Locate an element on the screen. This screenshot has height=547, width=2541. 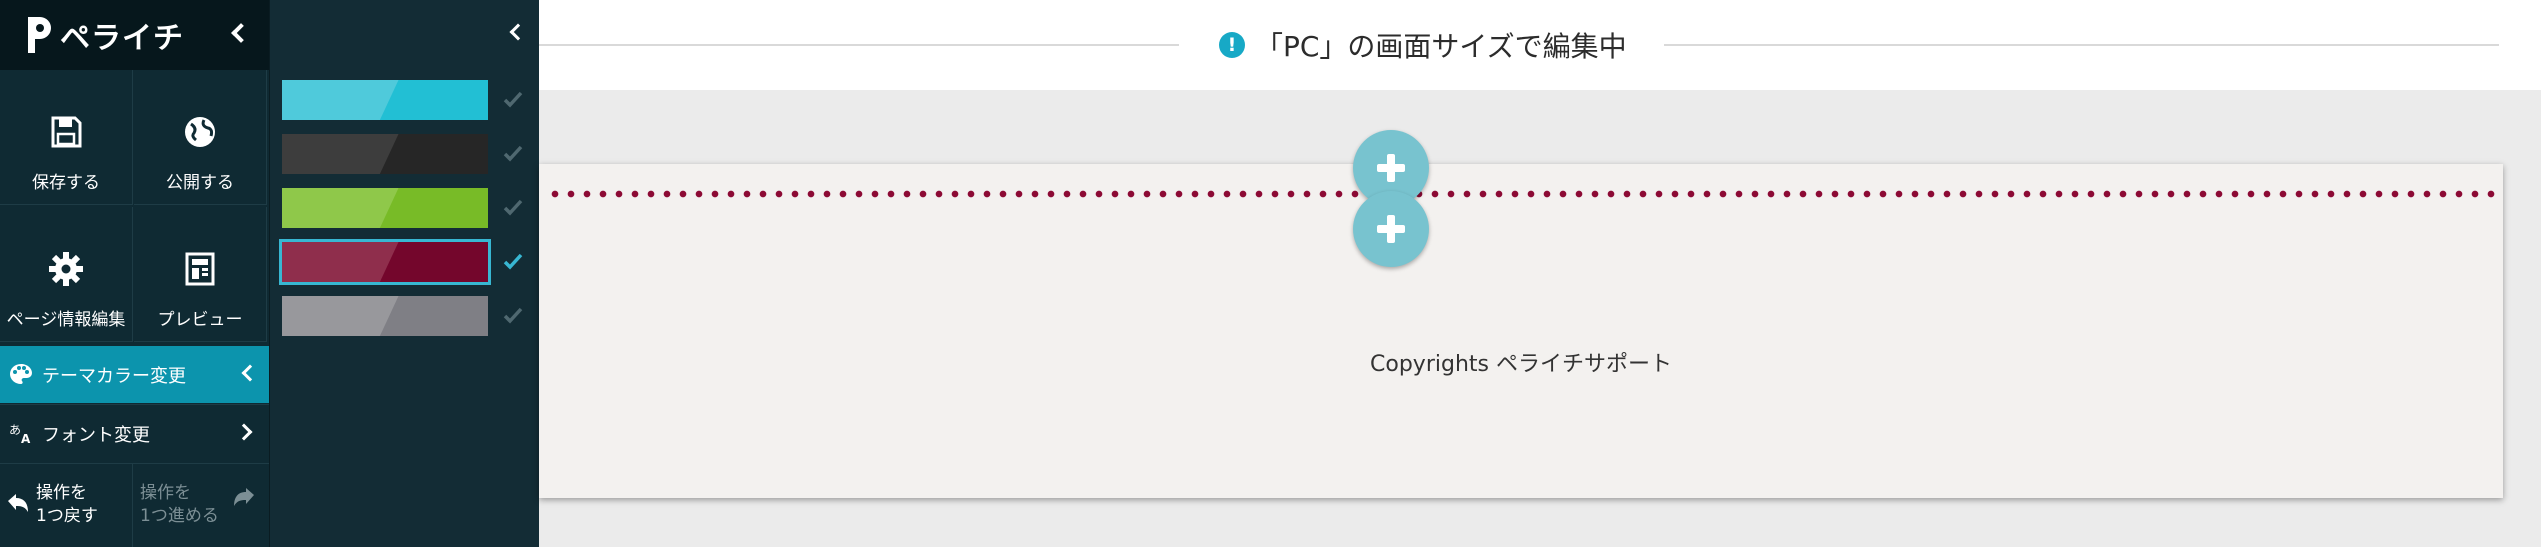
theme-color-menu: テーマカラー変更 is located at coordinates (134, 374).